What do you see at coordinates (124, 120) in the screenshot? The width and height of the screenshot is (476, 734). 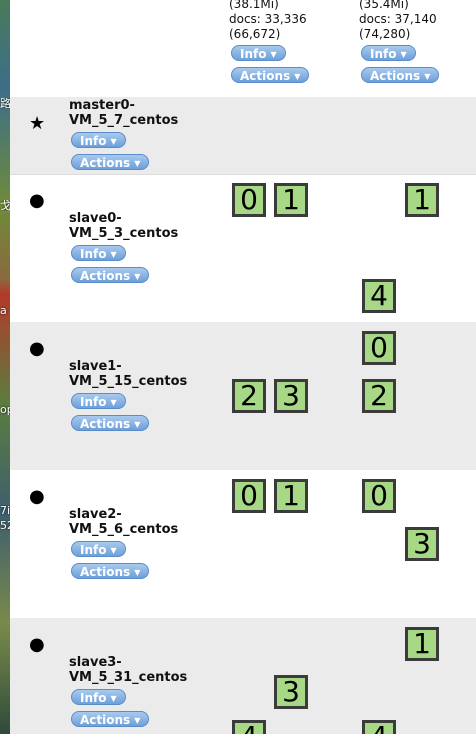 I see `node-name-line: VM_5_7_centos` at bounding box center [124, 120].